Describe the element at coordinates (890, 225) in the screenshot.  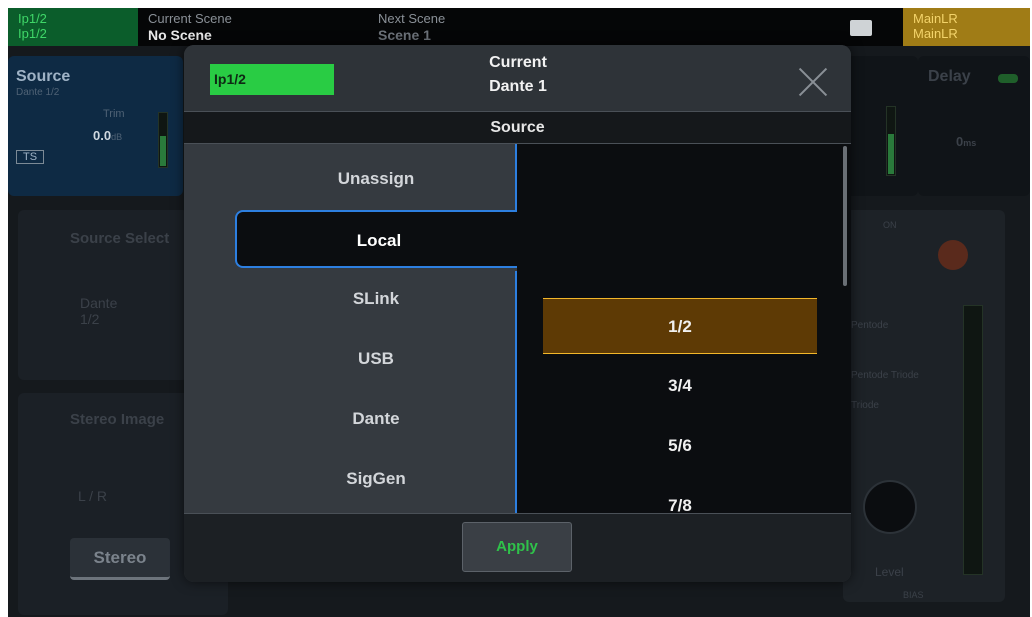
I see `on-label: ON` at that location.